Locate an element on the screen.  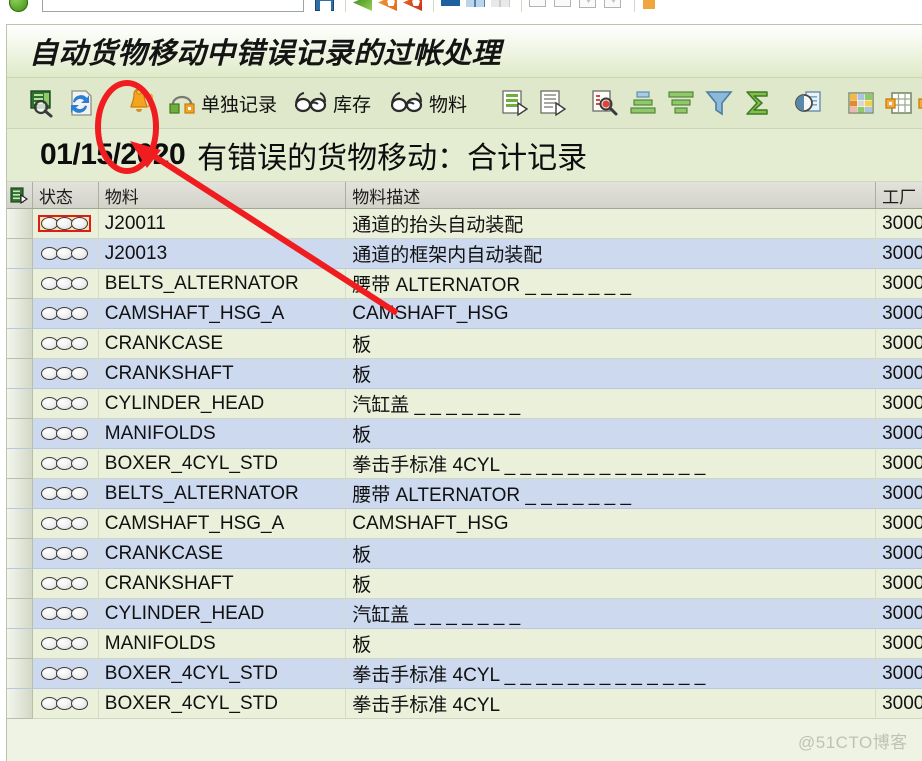
sort-descending-button is located at coordinates (681, 103).